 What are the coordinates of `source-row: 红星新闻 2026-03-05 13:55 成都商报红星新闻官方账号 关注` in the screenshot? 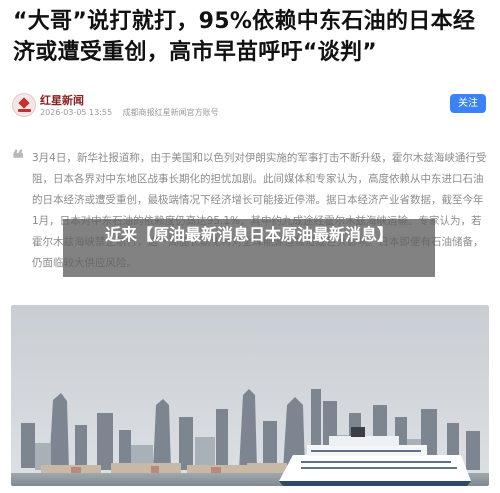 It's located at (251, 106).